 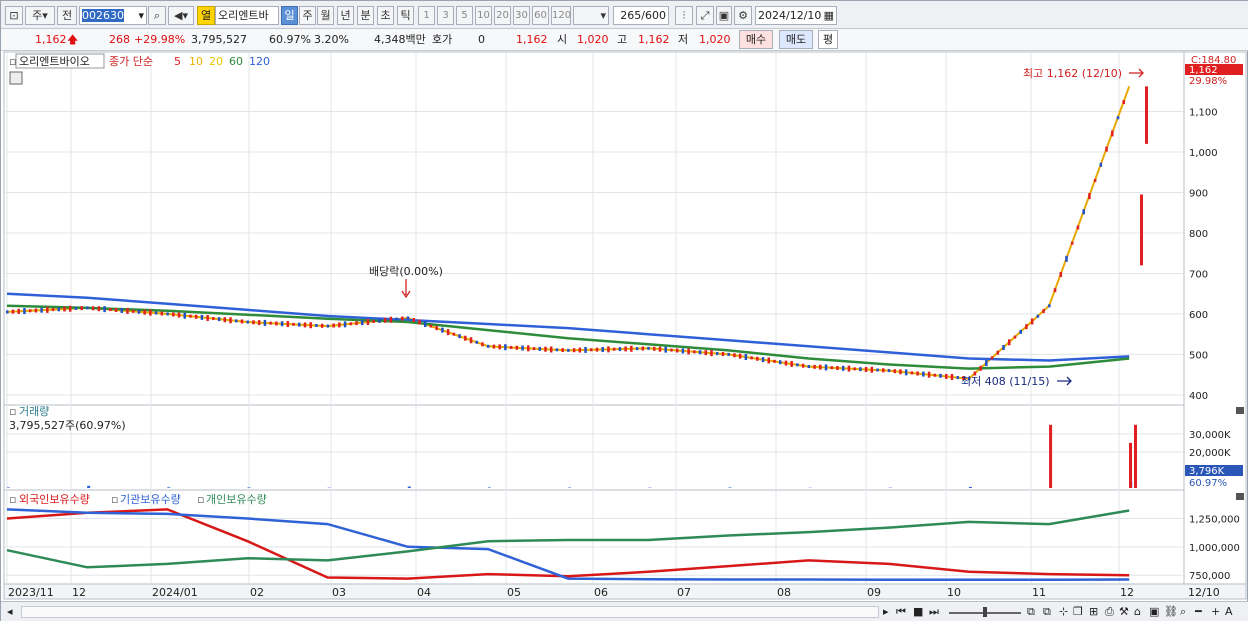 What do you see at coordinates (1215, 612) in the screenshot?
I see `plus-icon: +` at bounding box center [1215, 612].